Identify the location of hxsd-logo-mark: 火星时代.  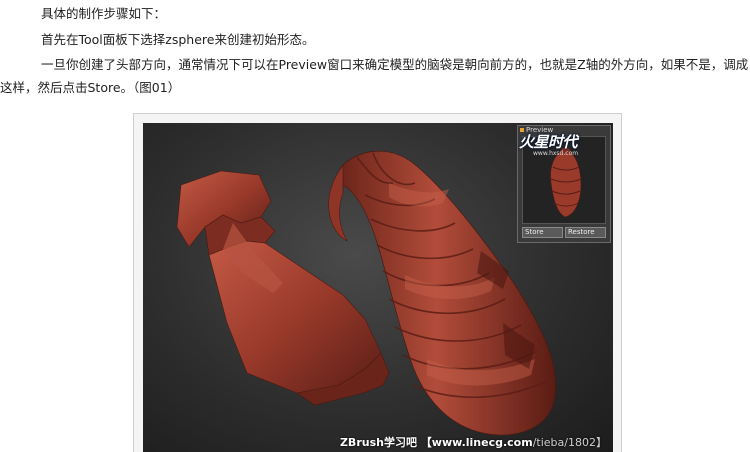
(548, 142).